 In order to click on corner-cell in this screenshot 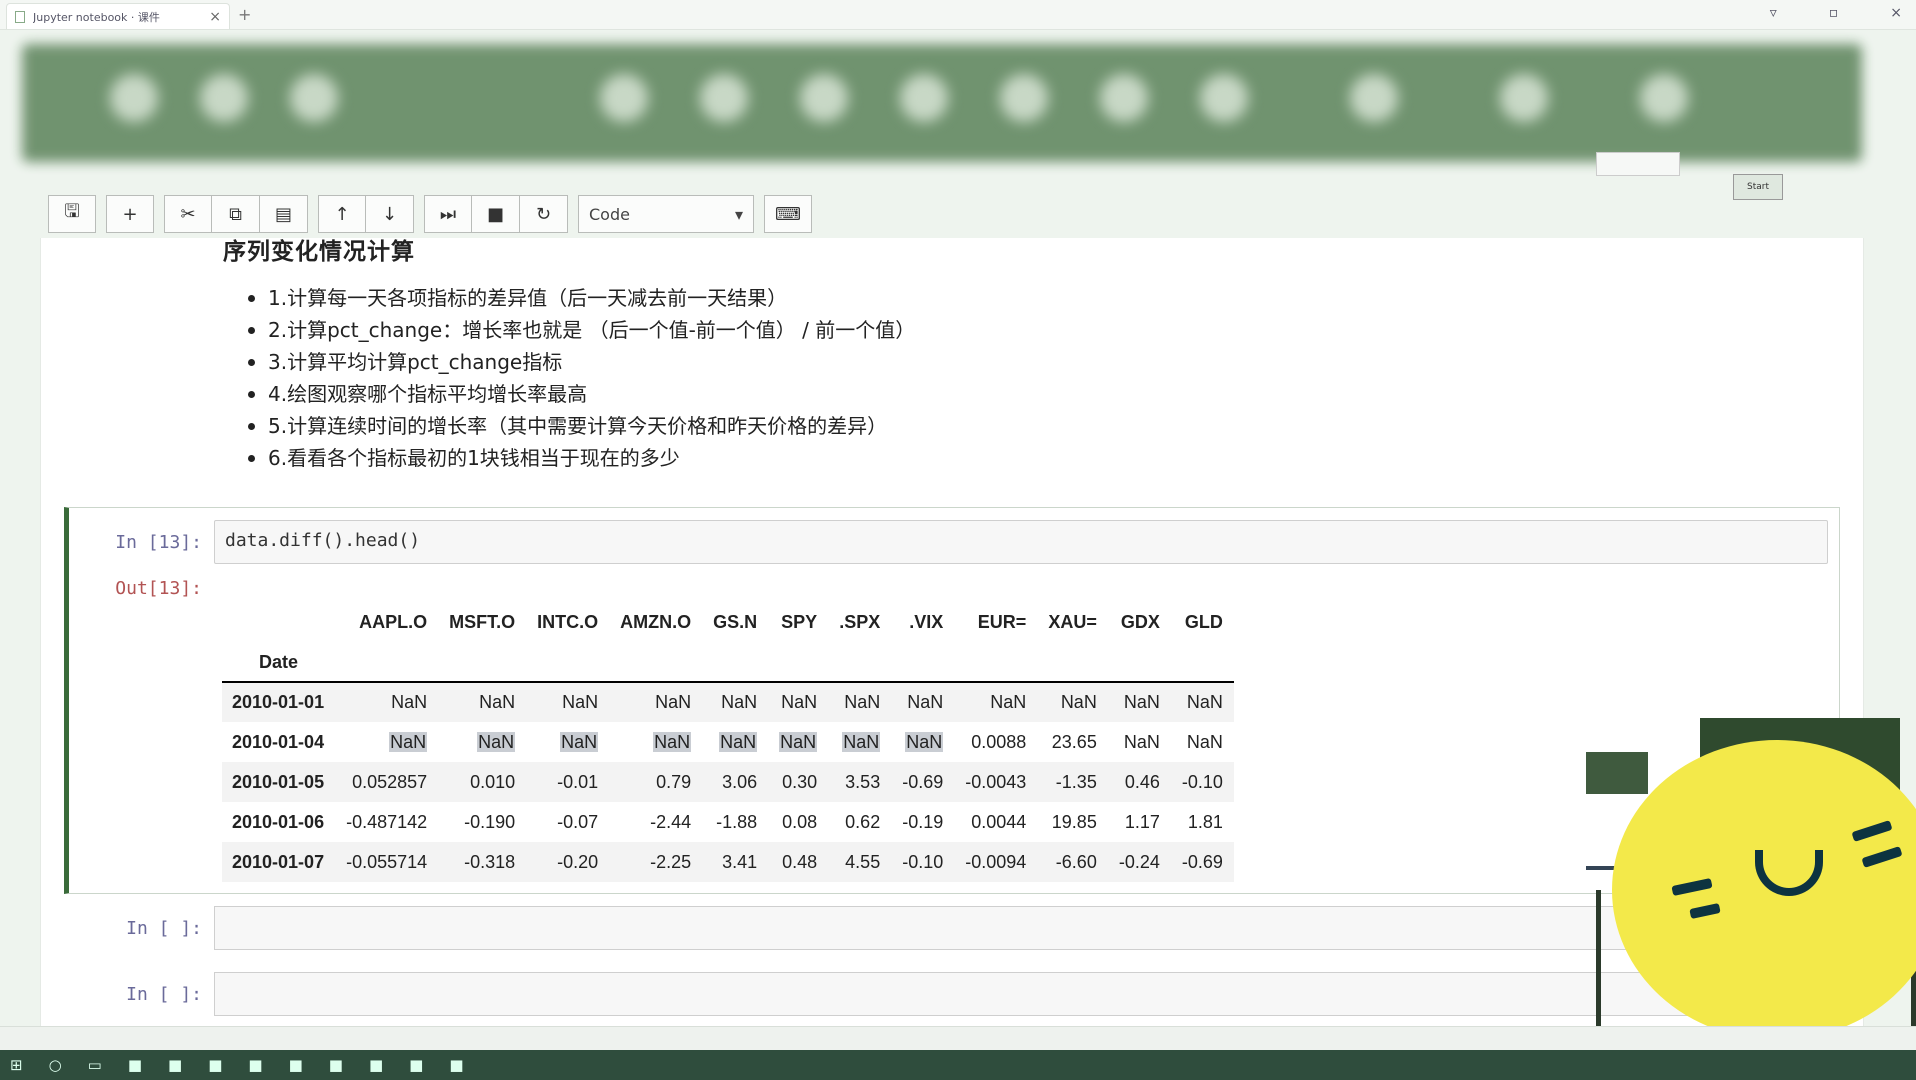, I will do `click(278, 622)`.